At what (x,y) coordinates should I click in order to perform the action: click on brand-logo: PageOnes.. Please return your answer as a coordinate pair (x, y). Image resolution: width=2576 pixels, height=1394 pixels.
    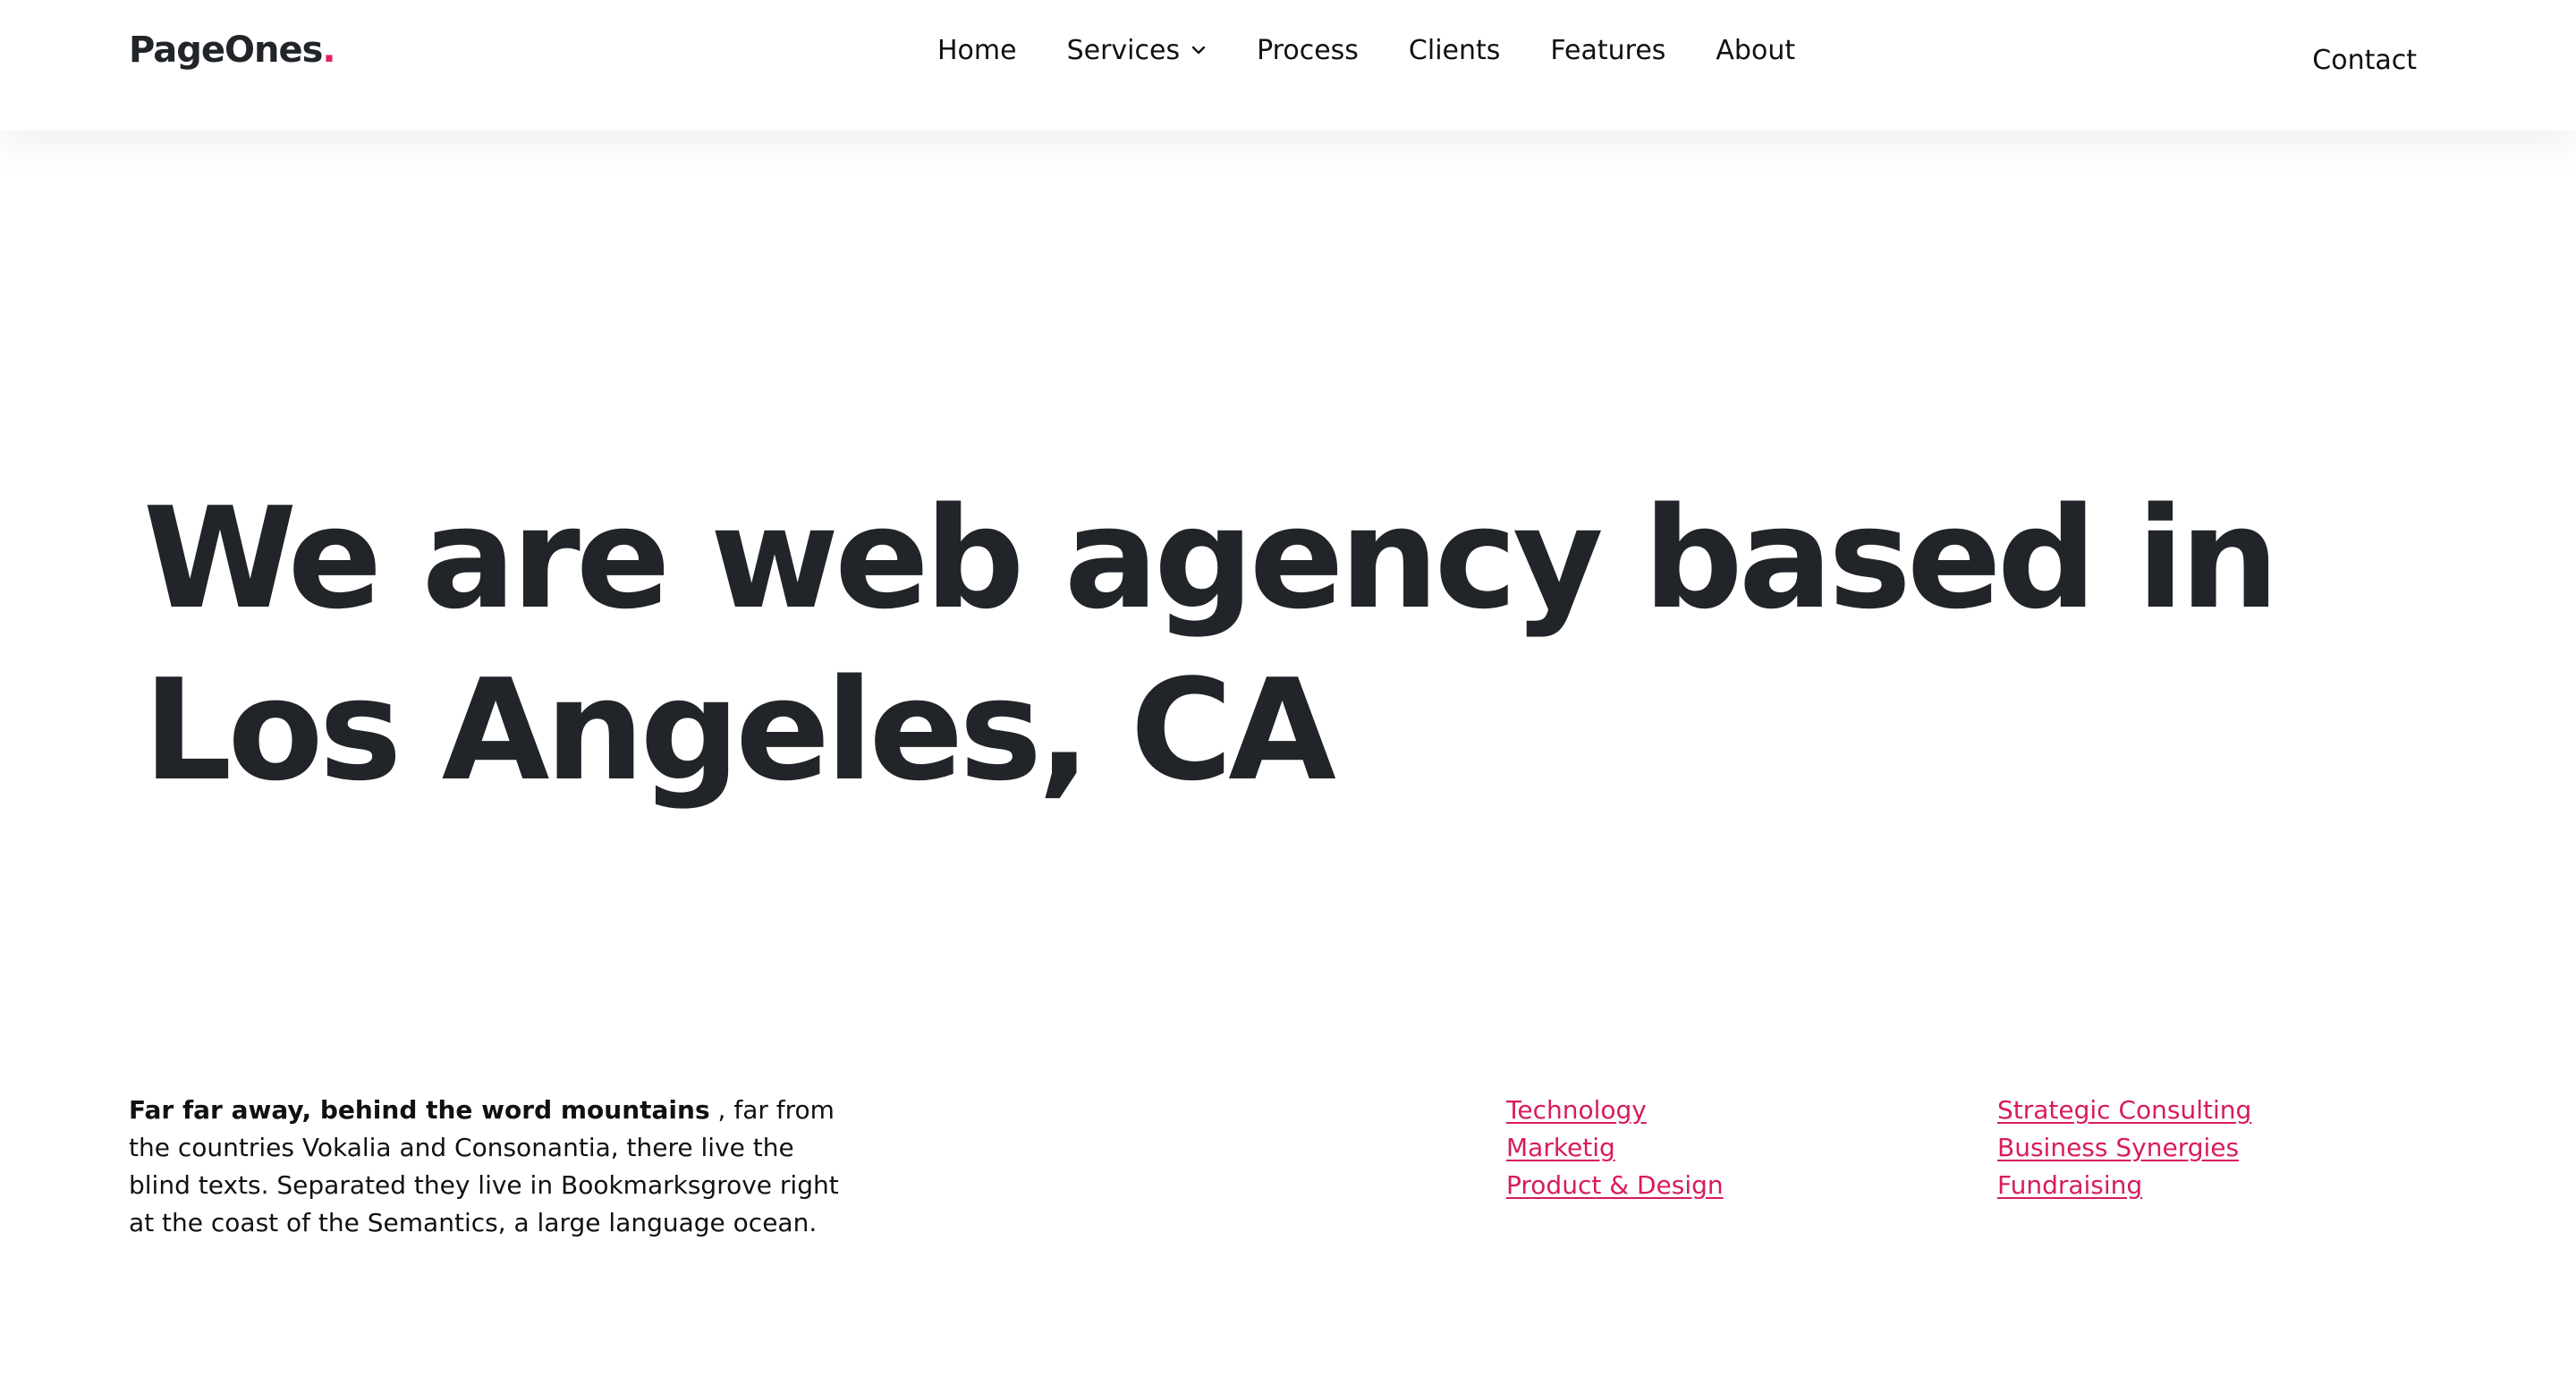
    Looking at the image, I should click on (232, 50).